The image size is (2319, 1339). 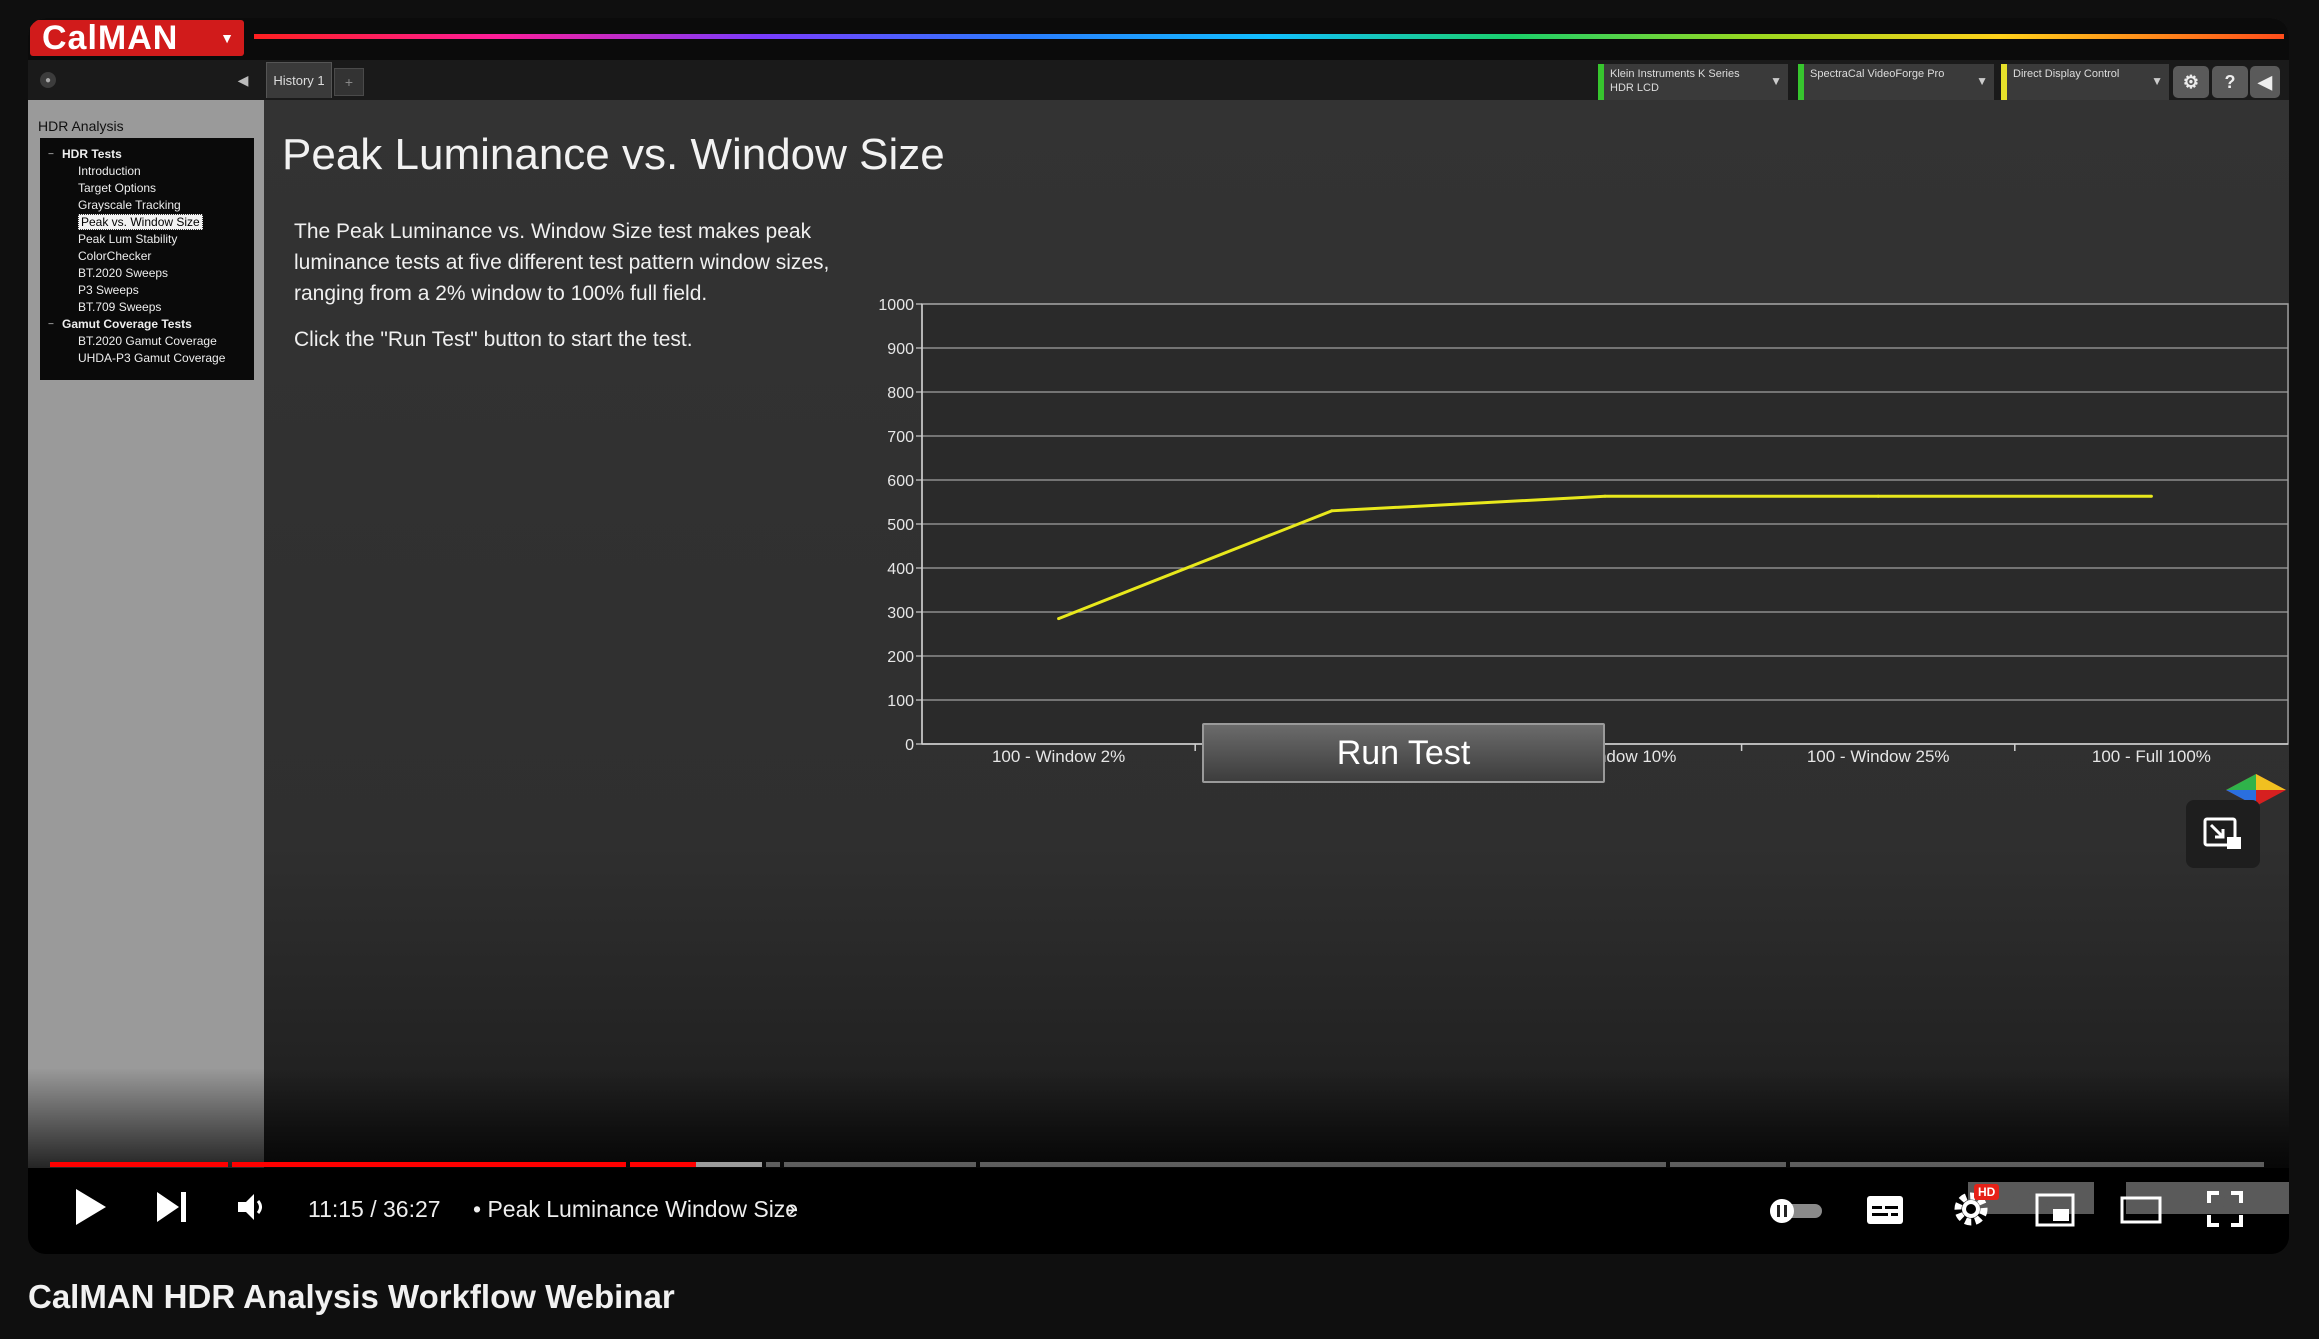 I want to click on fullscreen-icon, so click(x=2225, y=1209).